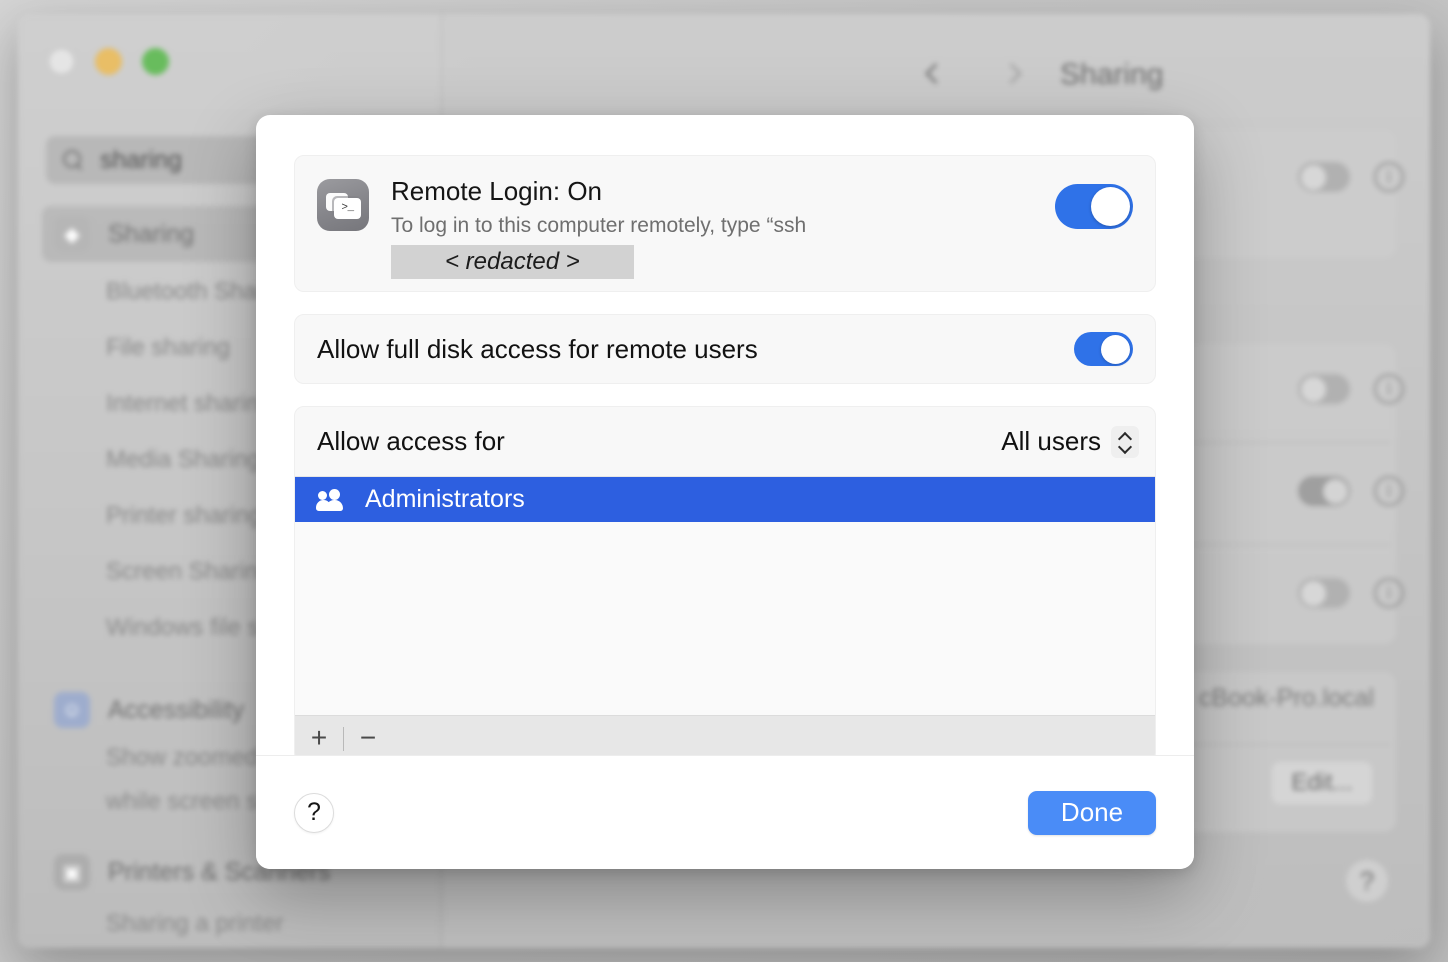 The image size is (1448, 962). I want to click on help-button: ?, so click(314, 812).